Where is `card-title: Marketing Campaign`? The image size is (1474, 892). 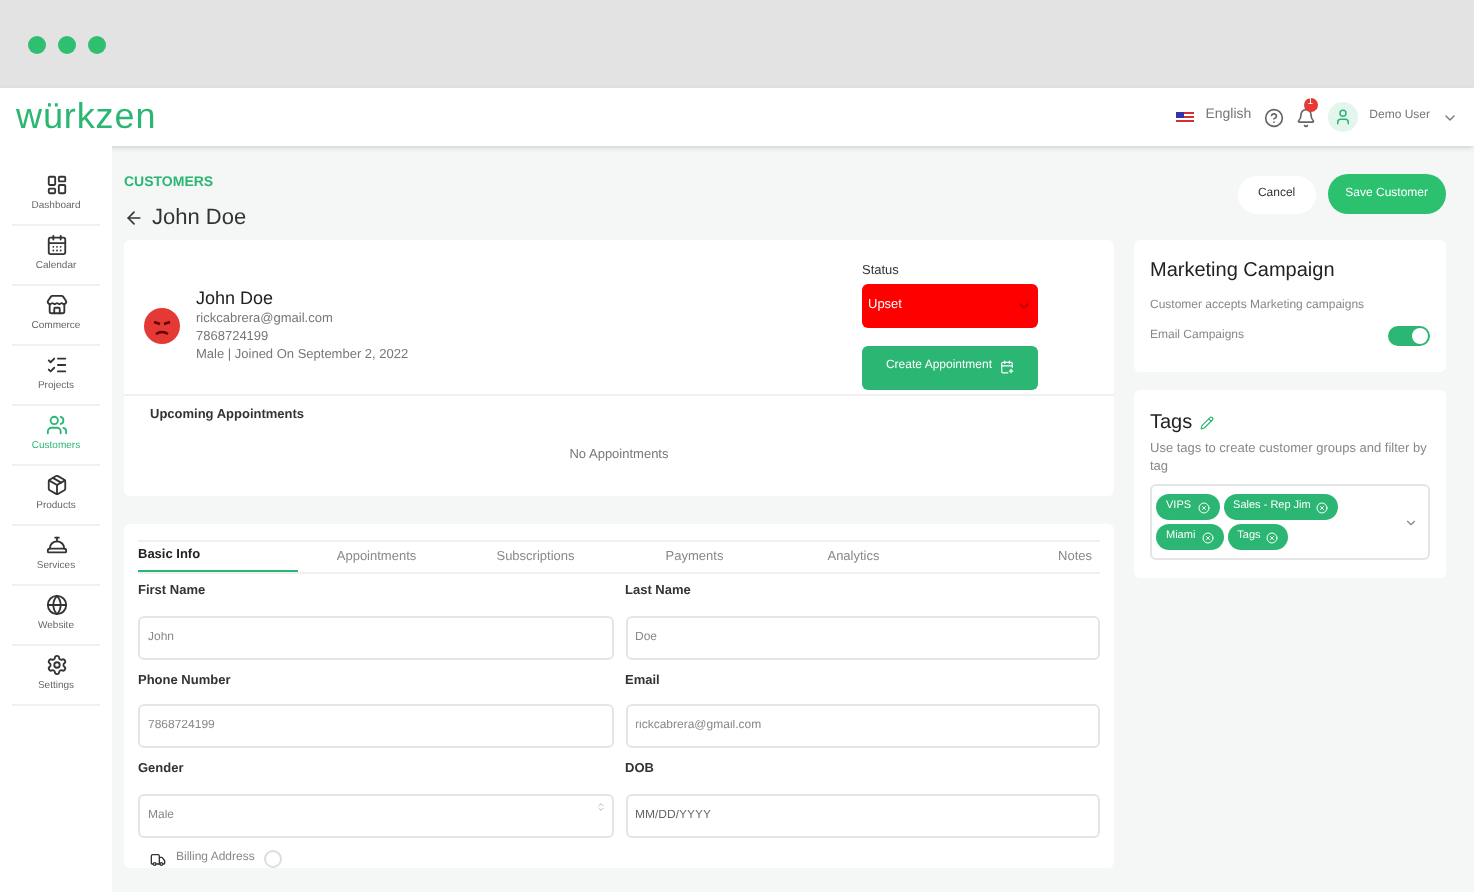
card-title: Marketing Campaign is located at coordinates (1243, 272).